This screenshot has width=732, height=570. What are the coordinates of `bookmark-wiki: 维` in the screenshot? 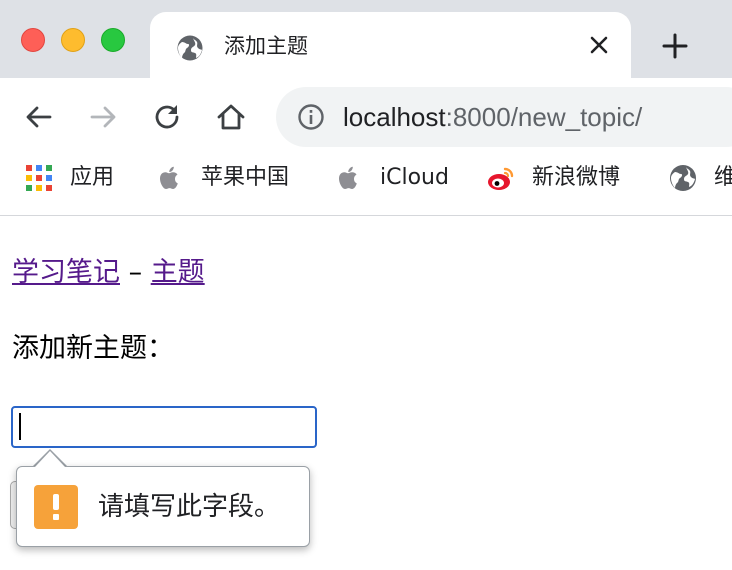 It's located at (700, 178).